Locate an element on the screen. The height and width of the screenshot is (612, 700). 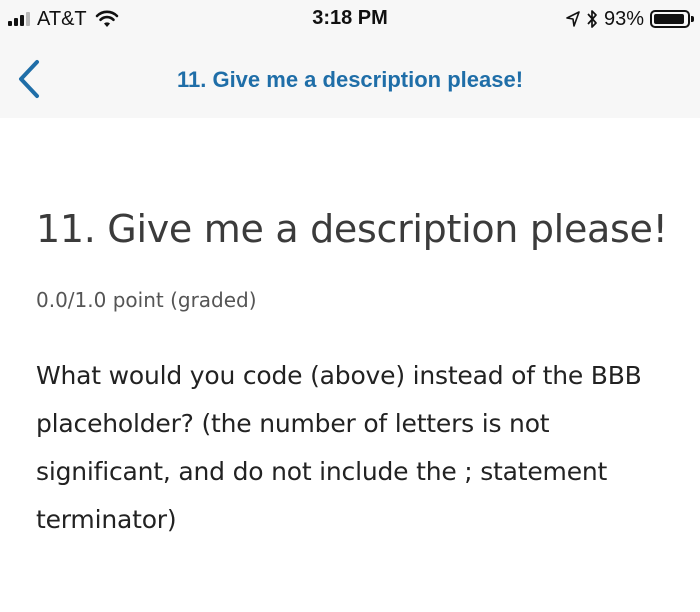
status-right: 93% is located at coordinates (630, 18).